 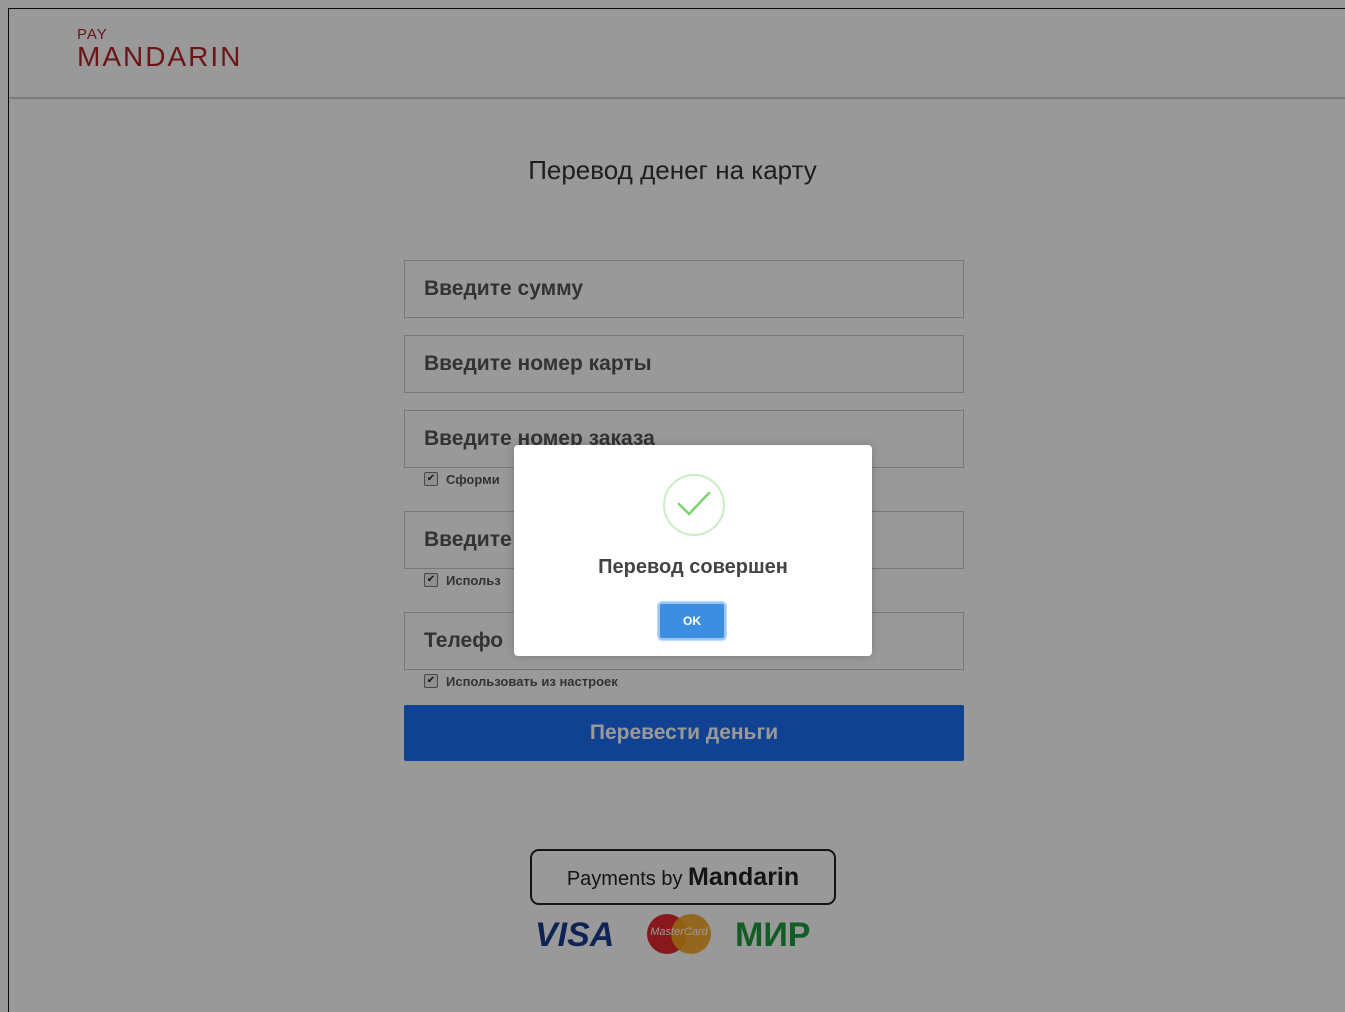 I want to click on ok-button: OK, so click(x=692, y=621).